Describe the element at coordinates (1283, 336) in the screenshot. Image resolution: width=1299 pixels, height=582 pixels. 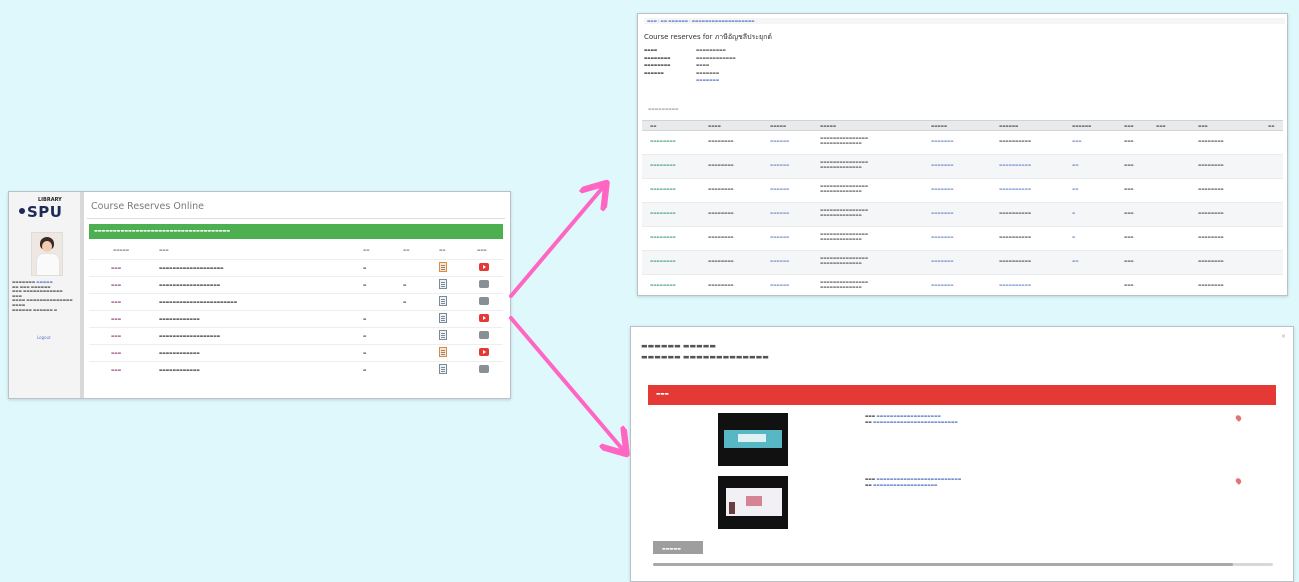
I see `close-icon: ×` at that location.